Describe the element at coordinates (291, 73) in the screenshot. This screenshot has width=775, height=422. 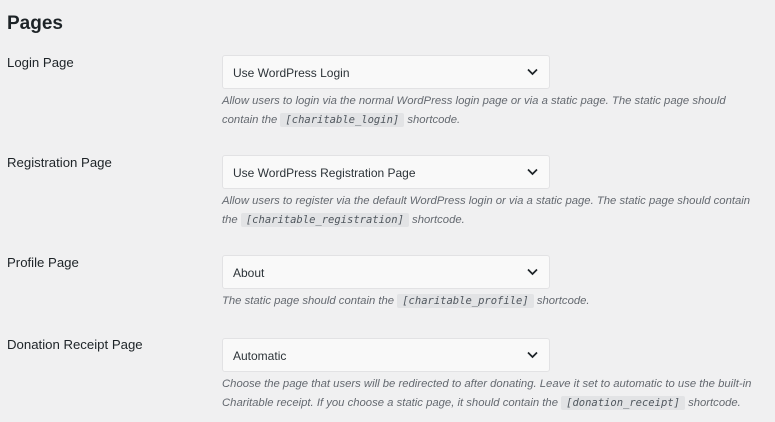
I see `login-page-selected-value: Use WordPress Login` at that location.